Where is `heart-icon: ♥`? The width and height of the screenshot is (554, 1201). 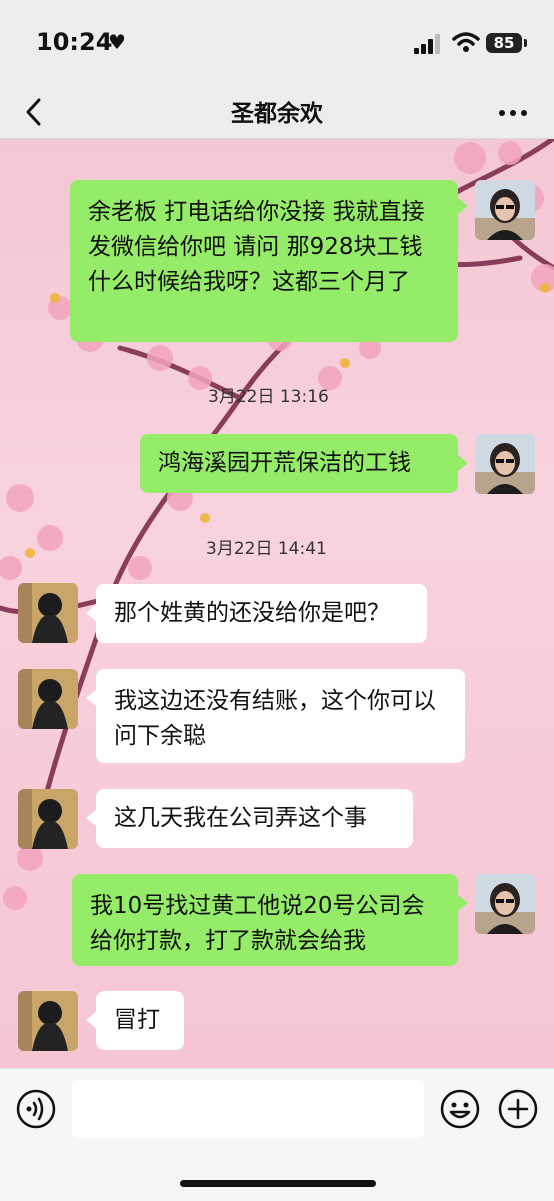 heart-icon: ♥ is located at coordinates (117, 42).